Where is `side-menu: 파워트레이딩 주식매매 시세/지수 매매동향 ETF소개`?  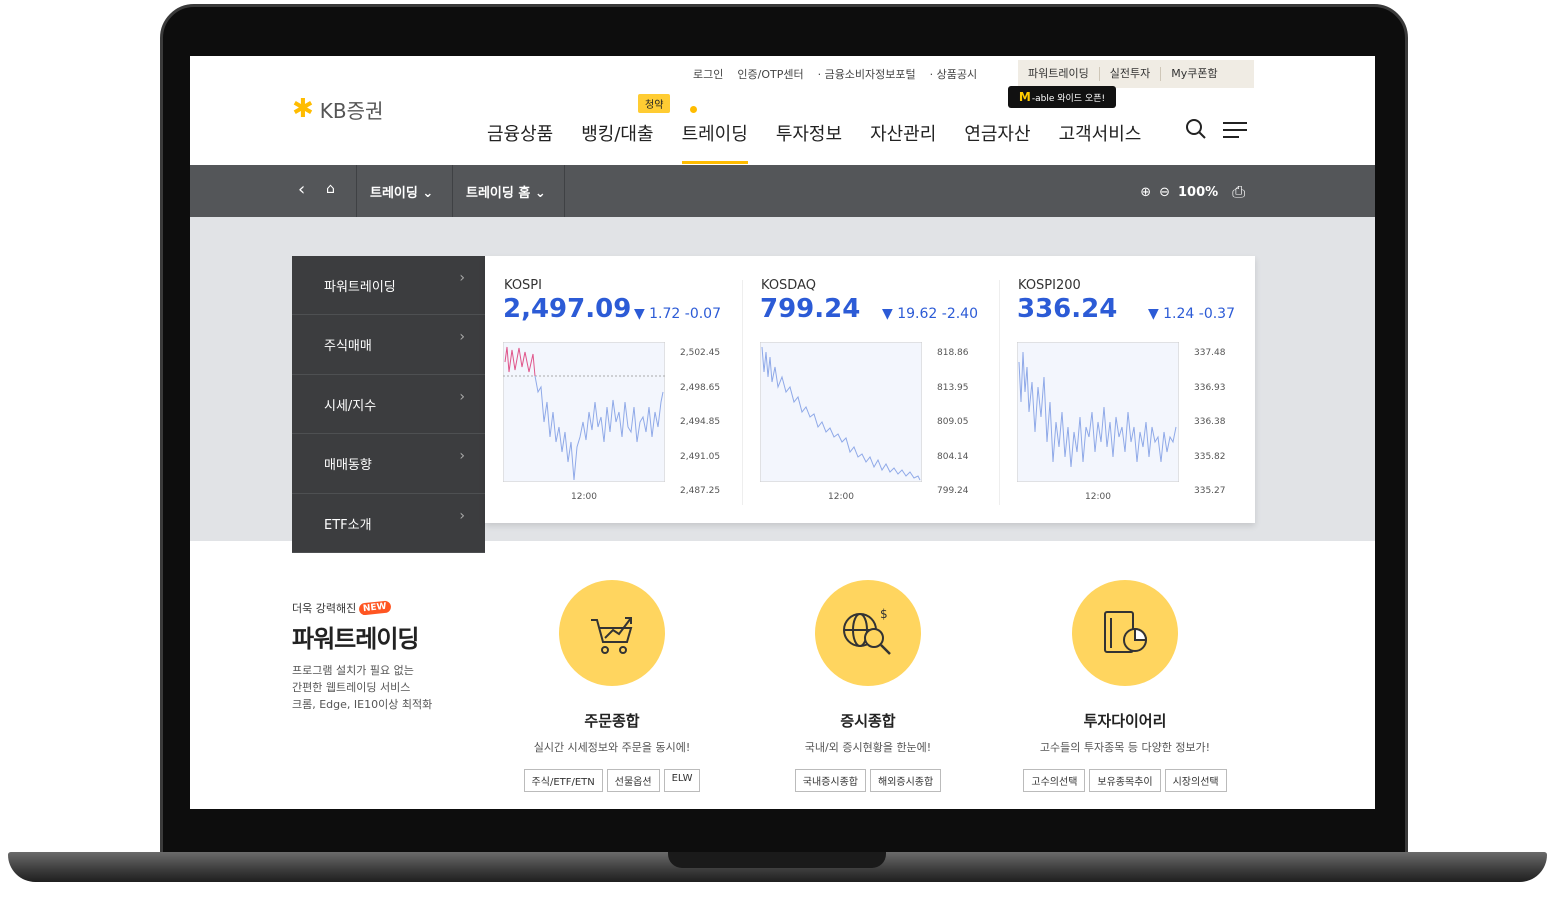 side-menu: 파워트레이딩 주식매매 시세/지수 매매동향 ETF소개 is located at coordinates (388, 404).